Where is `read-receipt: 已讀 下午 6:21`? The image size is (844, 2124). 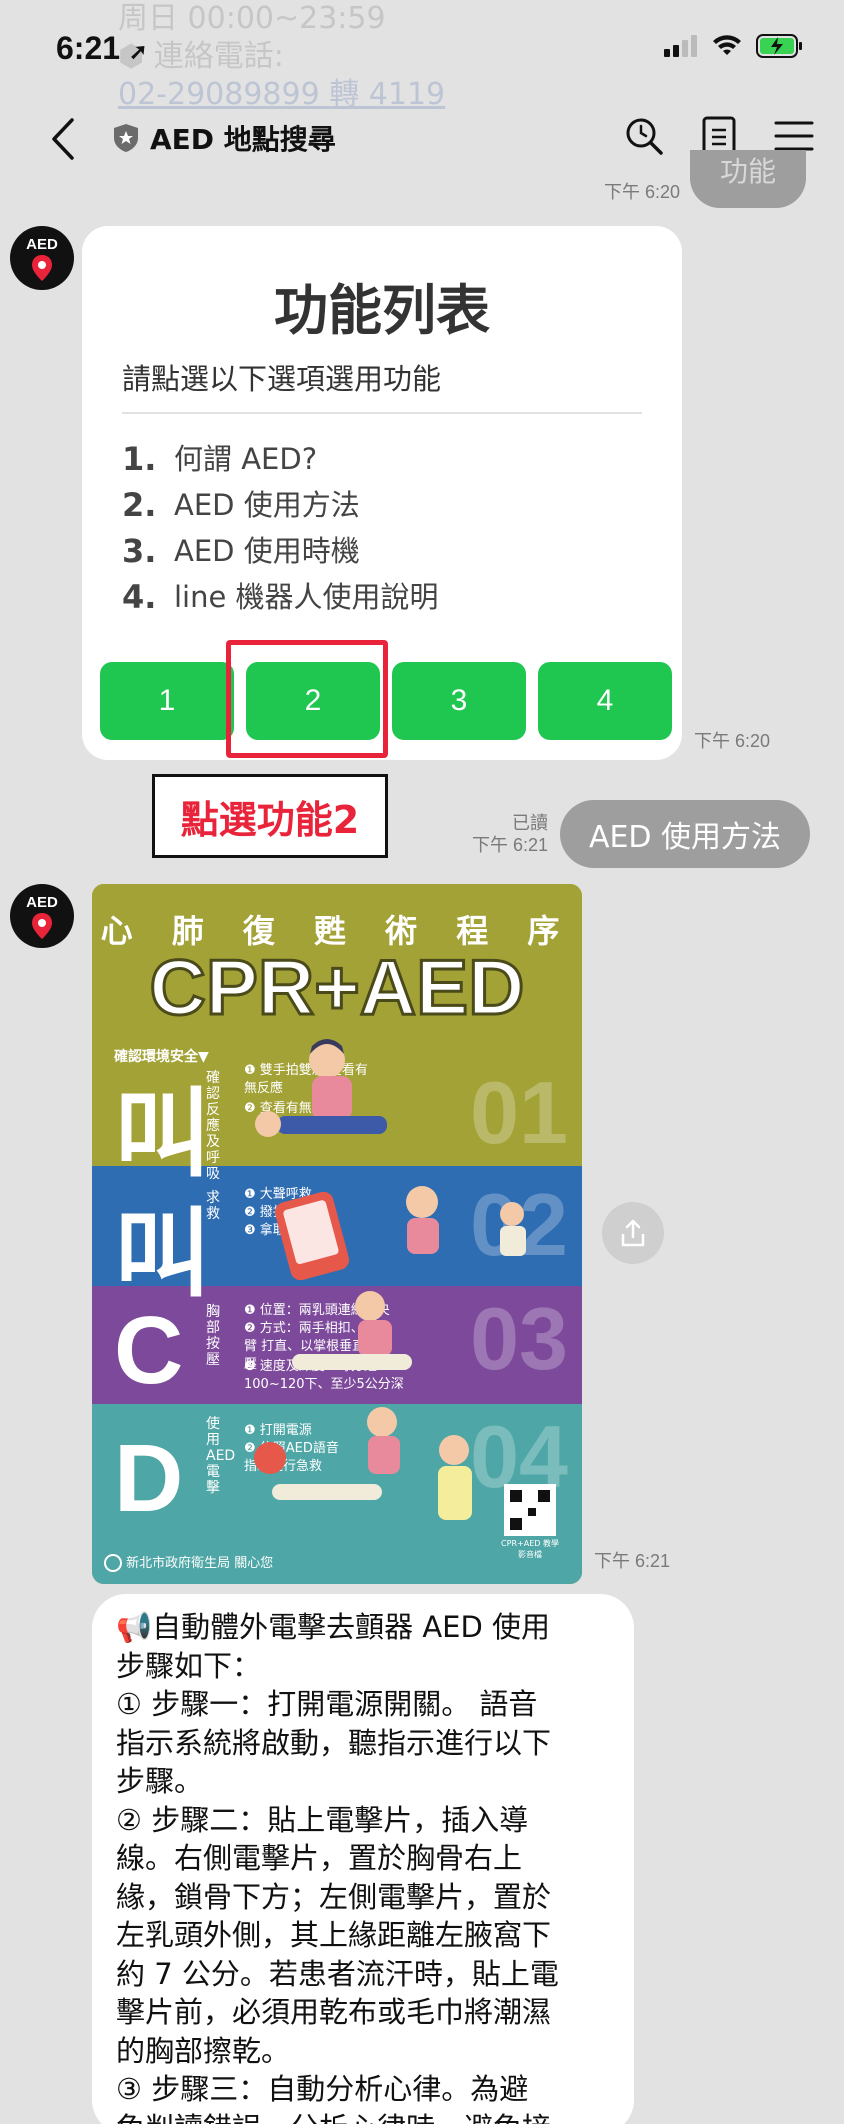 read-receipt: 已讀 下午 6:21 is located at coordinates (508, 834).